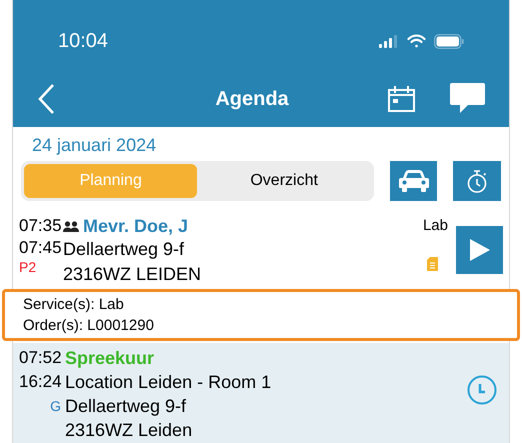  Describe the element at coordinates (266, 358) in the screenshot. I see `appointment-title: Spreekuur` at that location.